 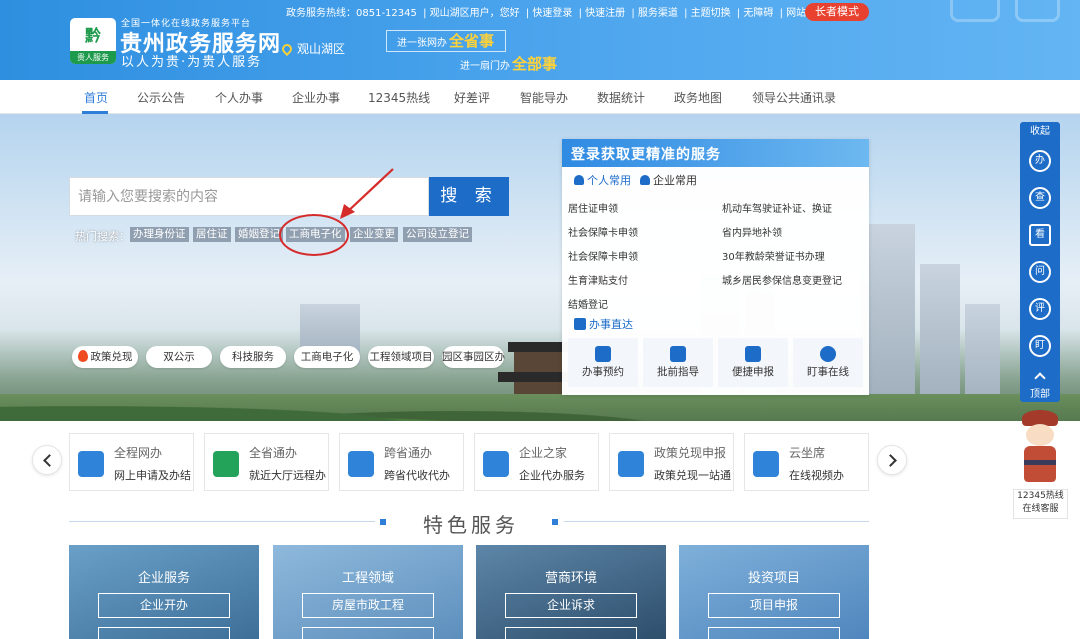 I want to click on card-title: 云坐席, so click(x=807, y=453).